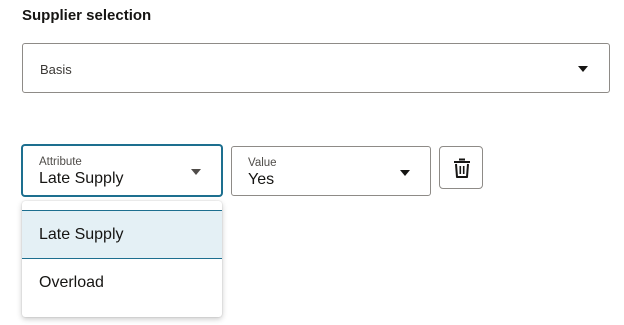 The width and height of the screenshot is (624, 325). Describe the element at coordinates (331, 171) in the screenshot. I see `value-select: Value Yes` at that location.